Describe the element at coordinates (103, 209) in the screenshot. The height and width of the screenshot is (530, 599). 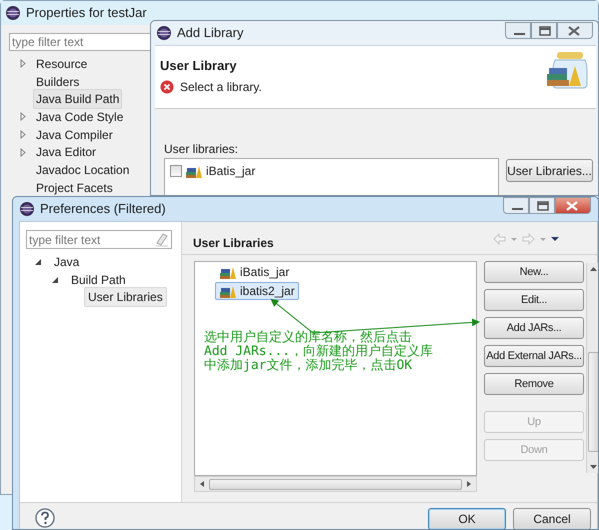
I see `window-title: Preferences (Filtered)` at that location.